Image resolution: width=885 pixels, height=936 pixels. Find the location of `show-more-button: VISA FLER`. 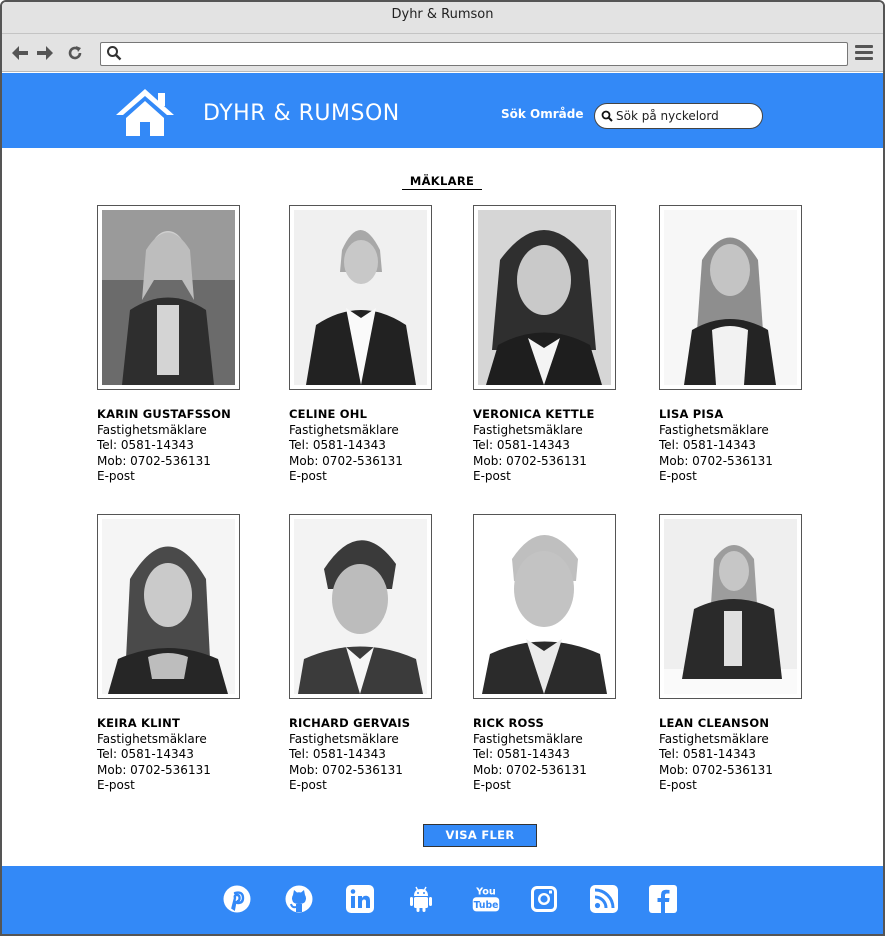

show-more-button: VISA FLER is located at coordinates (480, 835).